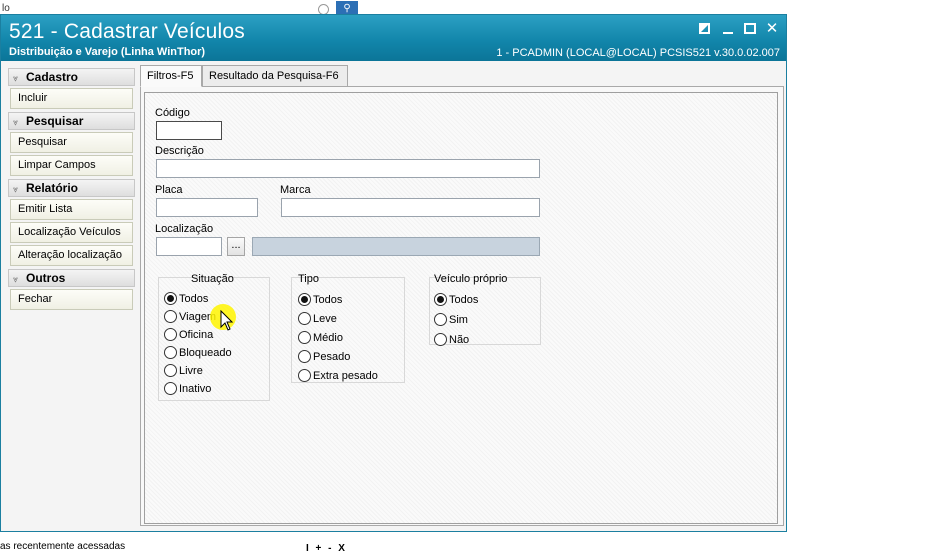  I want to click on descricao-label: Descrição, so click(179, 151).